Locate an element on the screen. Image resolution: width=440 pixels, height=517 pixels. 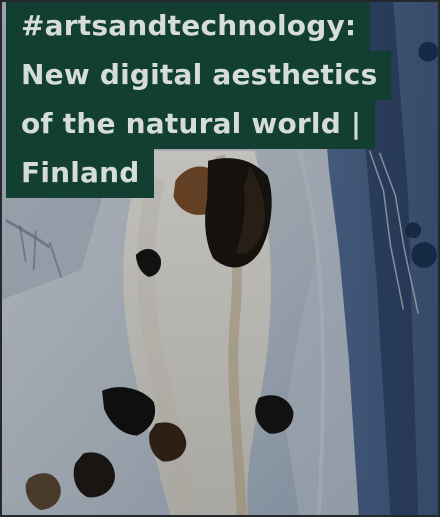
title-line-4: Finland is located at coordinates (80, 173).